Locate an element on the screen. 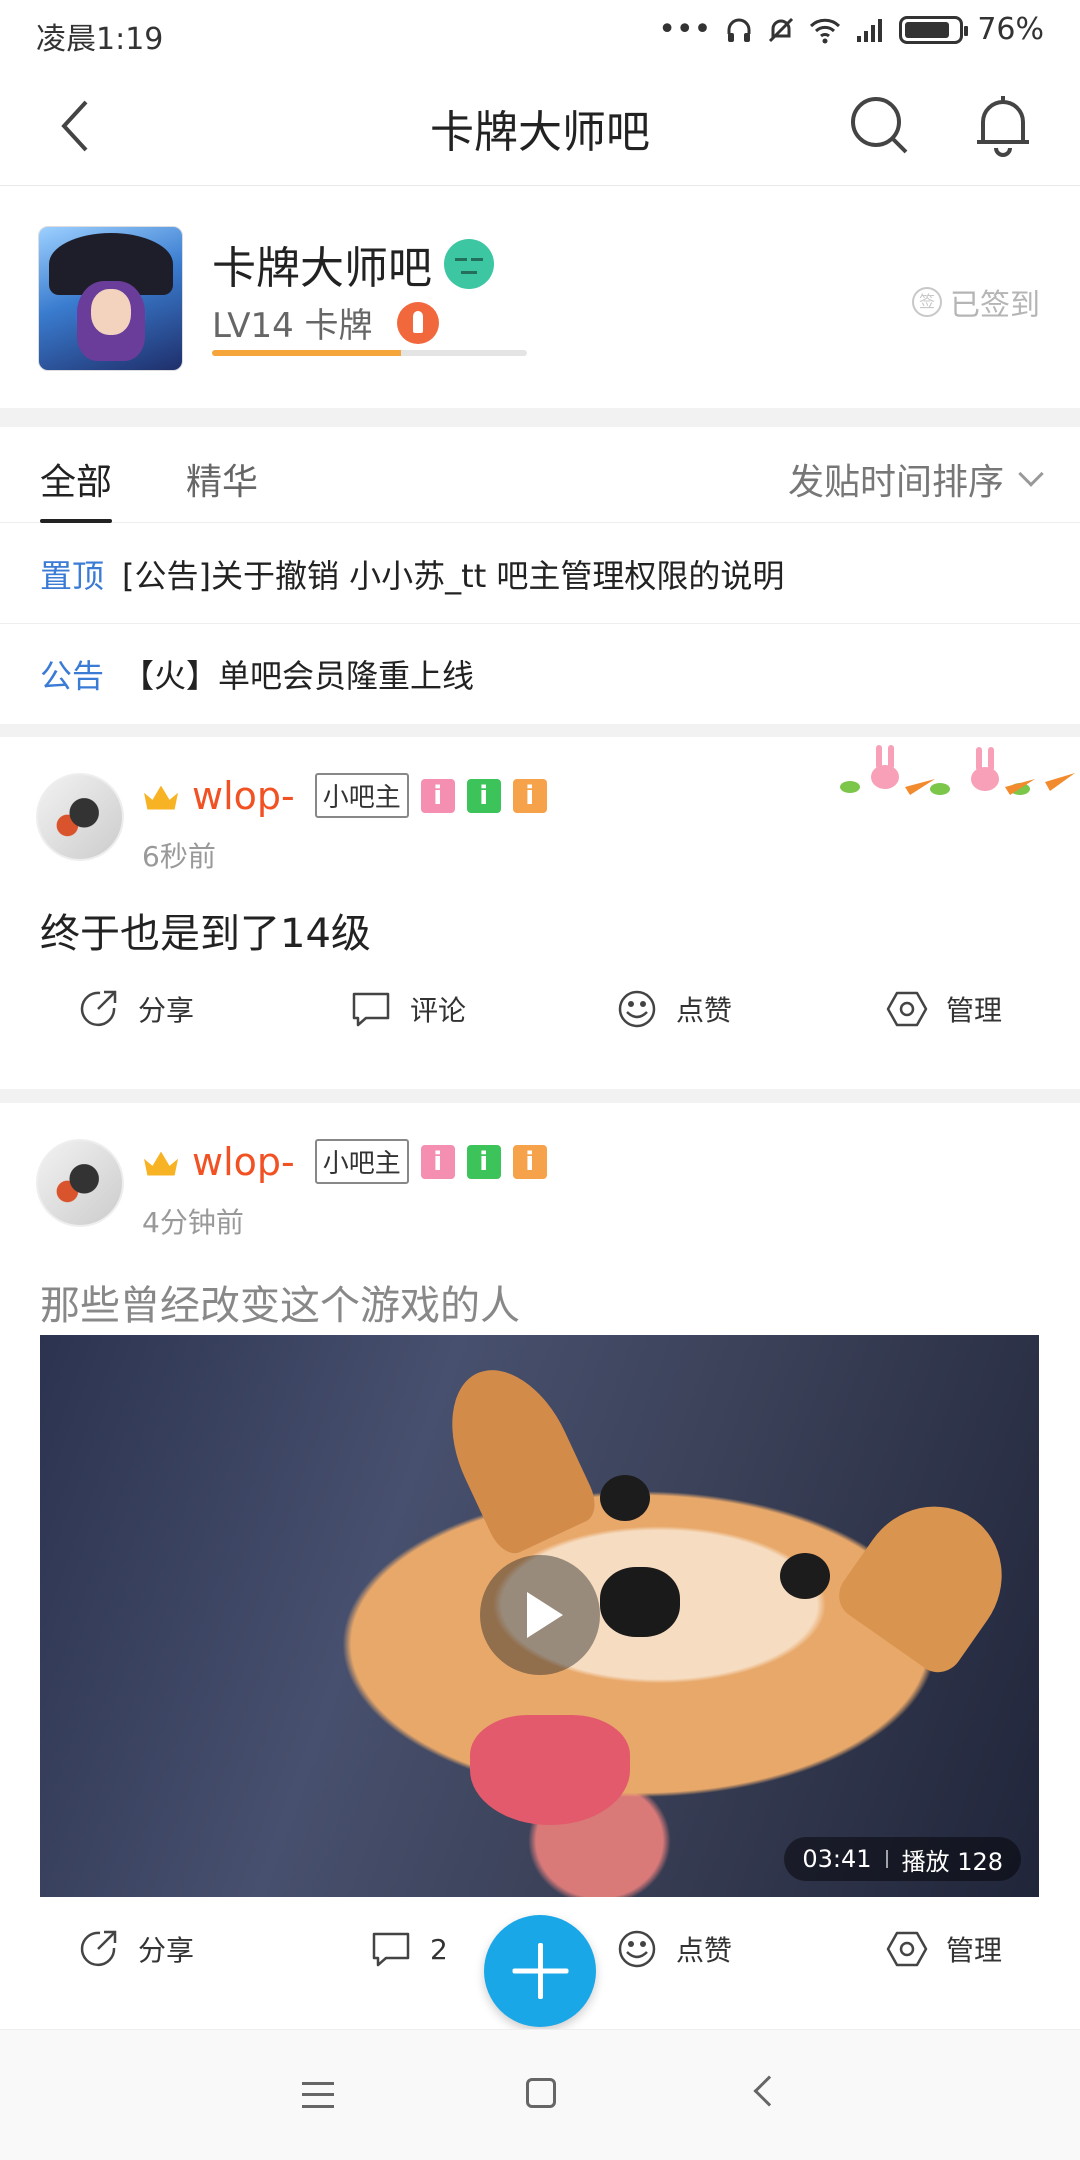  home-icon is located at coordinates (541, 2093).